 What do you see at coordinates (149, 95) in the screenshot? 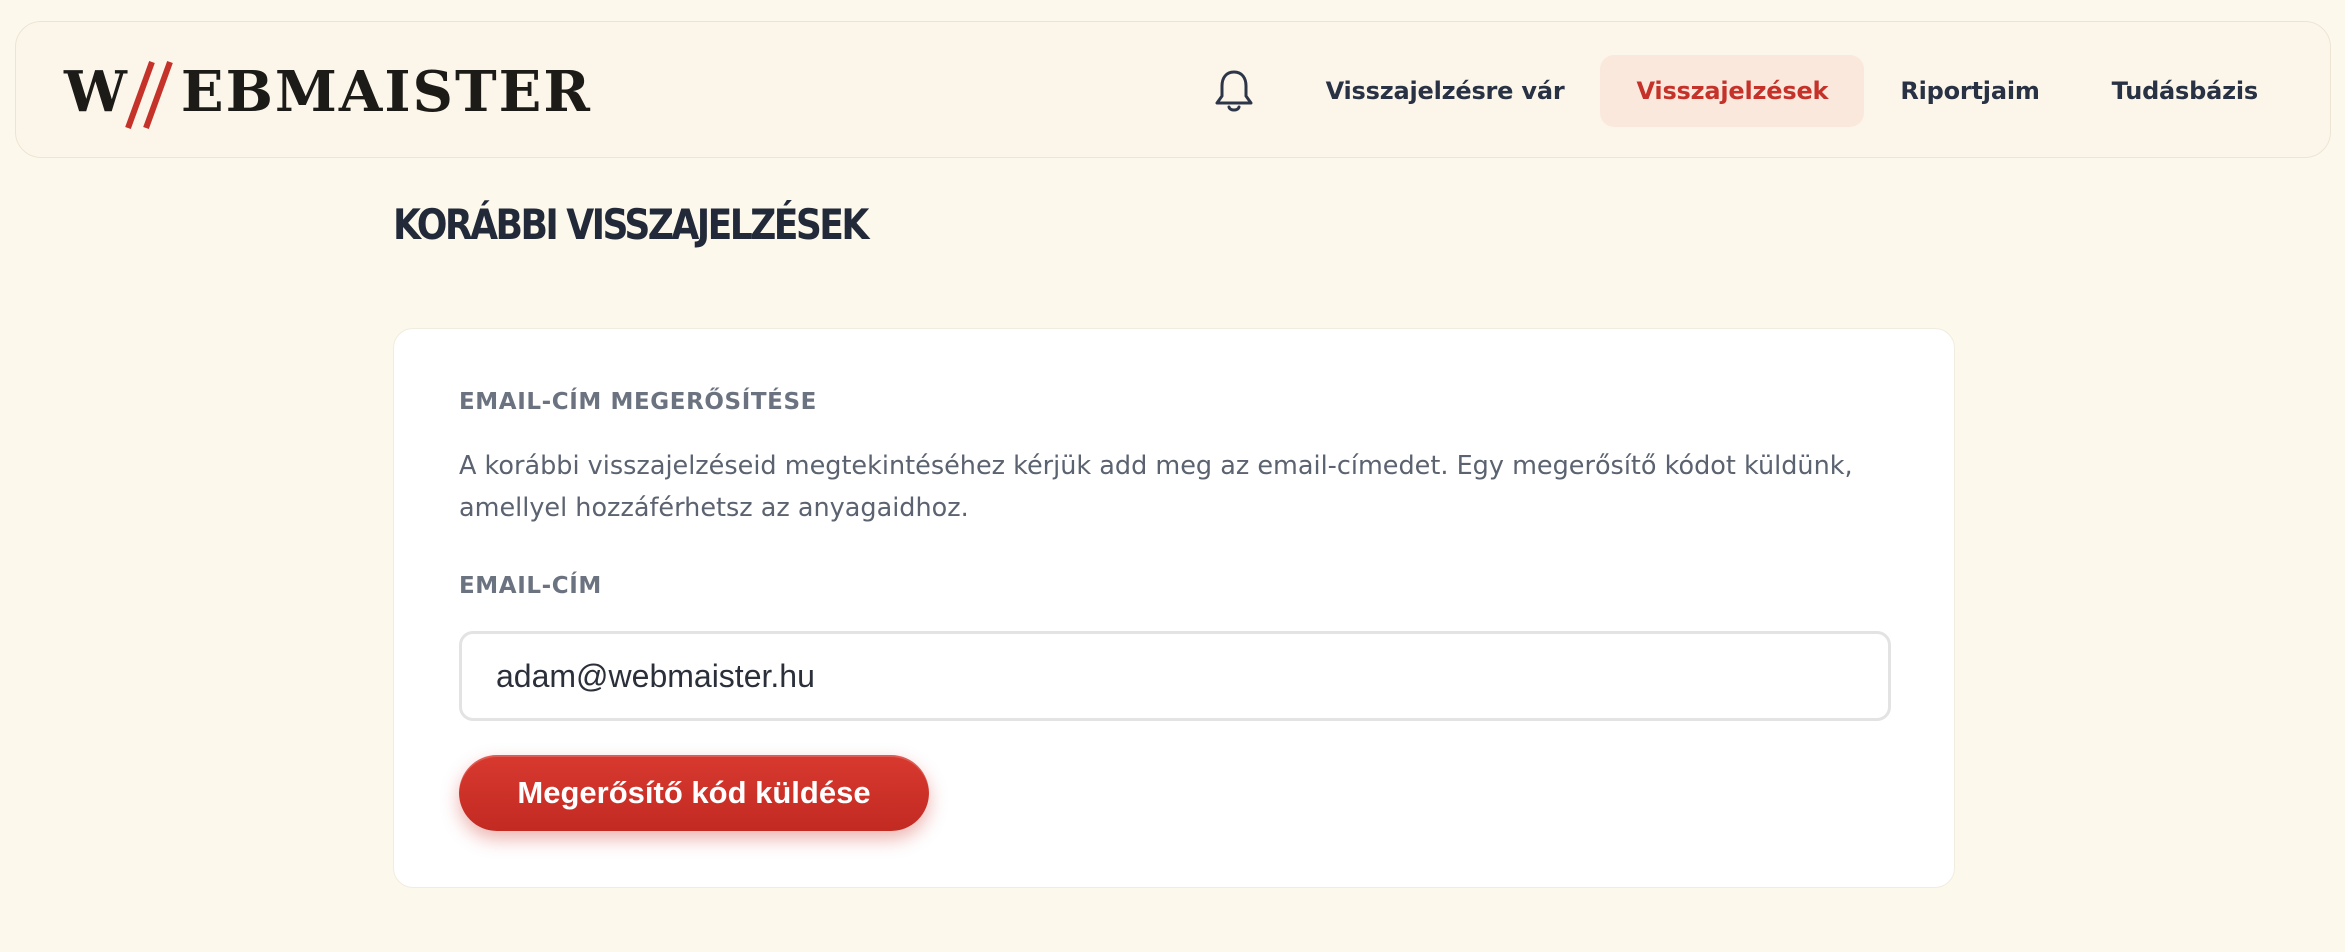
I see `logo-slashes-icon` at bounding box center [149, 95].